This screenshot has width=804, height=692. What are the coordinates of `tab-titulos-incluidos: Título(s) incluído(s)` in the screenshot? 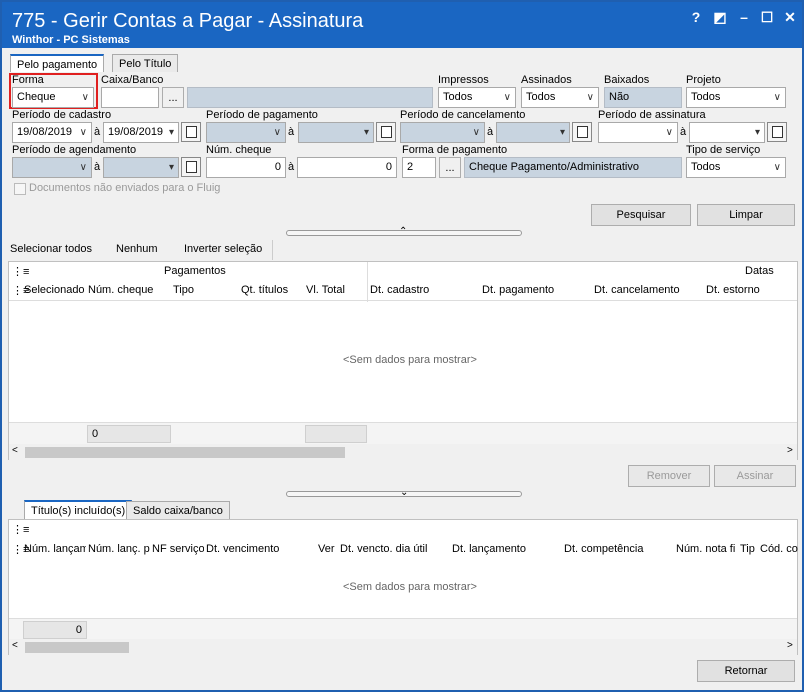 It's located at (78, 510).